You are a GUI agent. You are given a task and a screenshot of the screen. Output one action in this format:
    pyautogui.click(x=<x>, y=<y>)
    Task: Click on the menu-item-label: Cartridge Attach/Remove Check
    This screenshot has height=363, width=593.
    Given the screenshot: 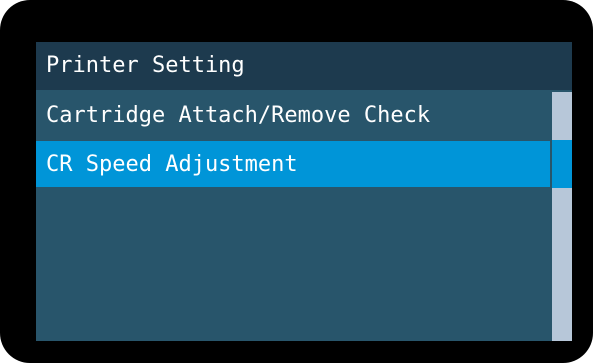 What is the action you would take?
    pyautogui.click(x=238, y=115)
    